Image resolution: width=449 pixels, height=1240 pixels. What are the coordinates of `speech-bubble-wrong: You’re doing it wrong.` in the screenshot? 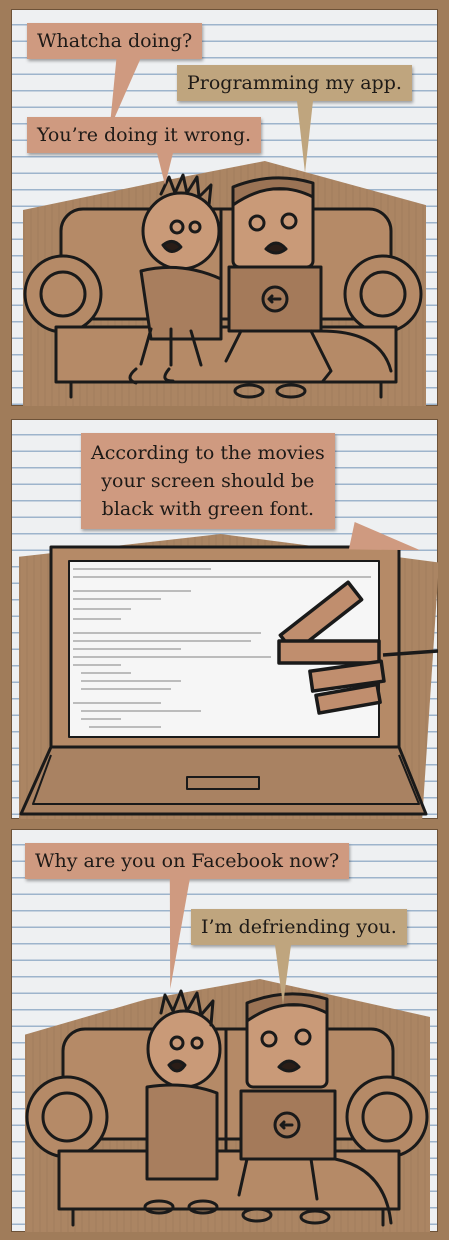 It's located at (144, 151).